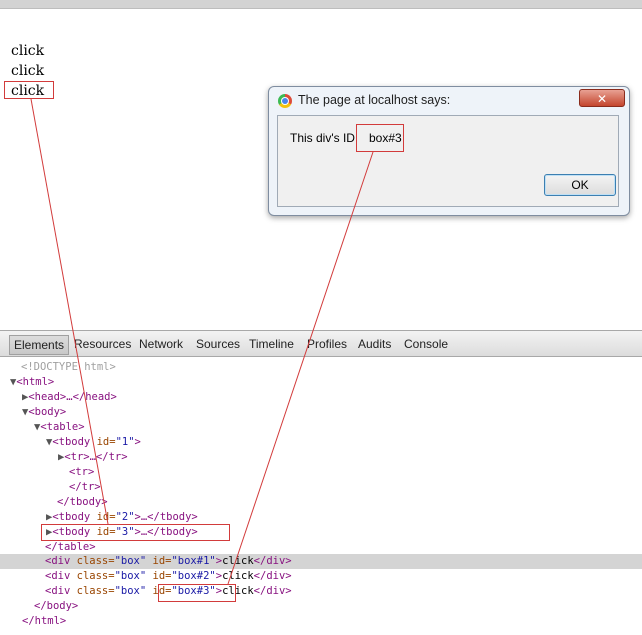 Image resolution: width=642 pixels, height=635 pixels. What do you see at coordinates (85, 487) in the screenshot?
I see `dom-line-tr-close: </tr>` at bounding box center [85, 487].